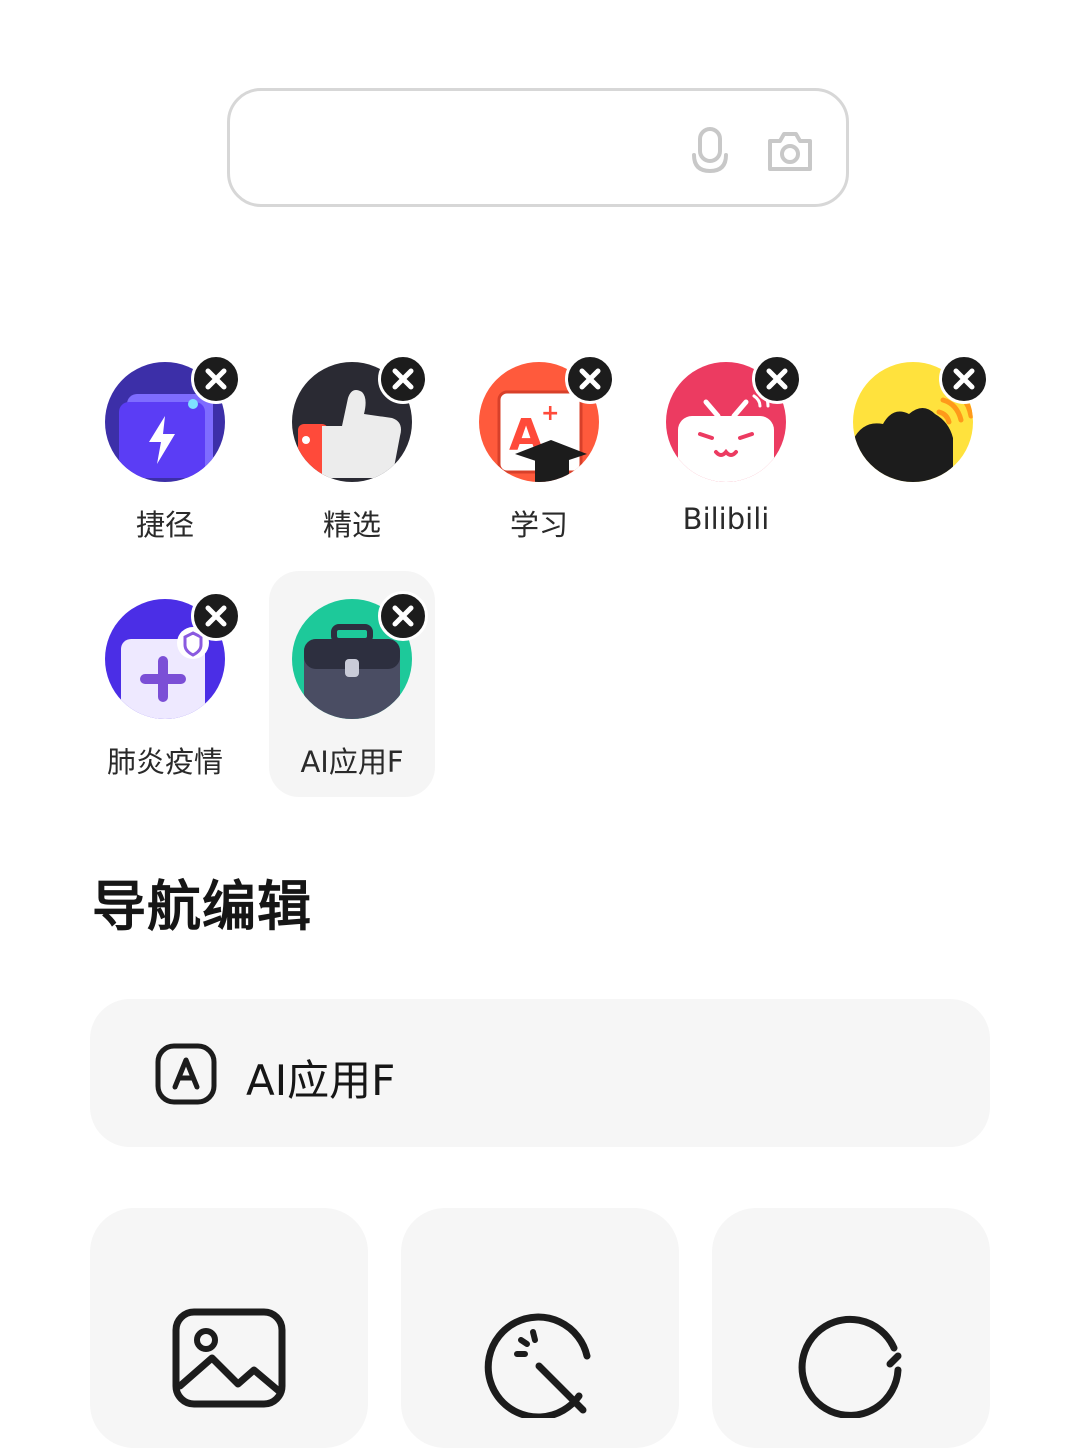 The image size is (1080, 1448). I want to click on search-bar, so click(538, 147).